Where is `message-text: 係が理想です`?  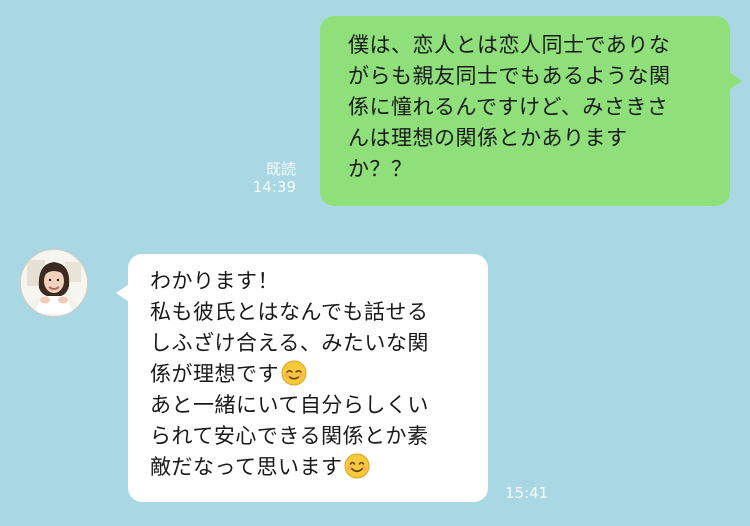
message-text: 係が理想です is located at coordinates (214, 374).